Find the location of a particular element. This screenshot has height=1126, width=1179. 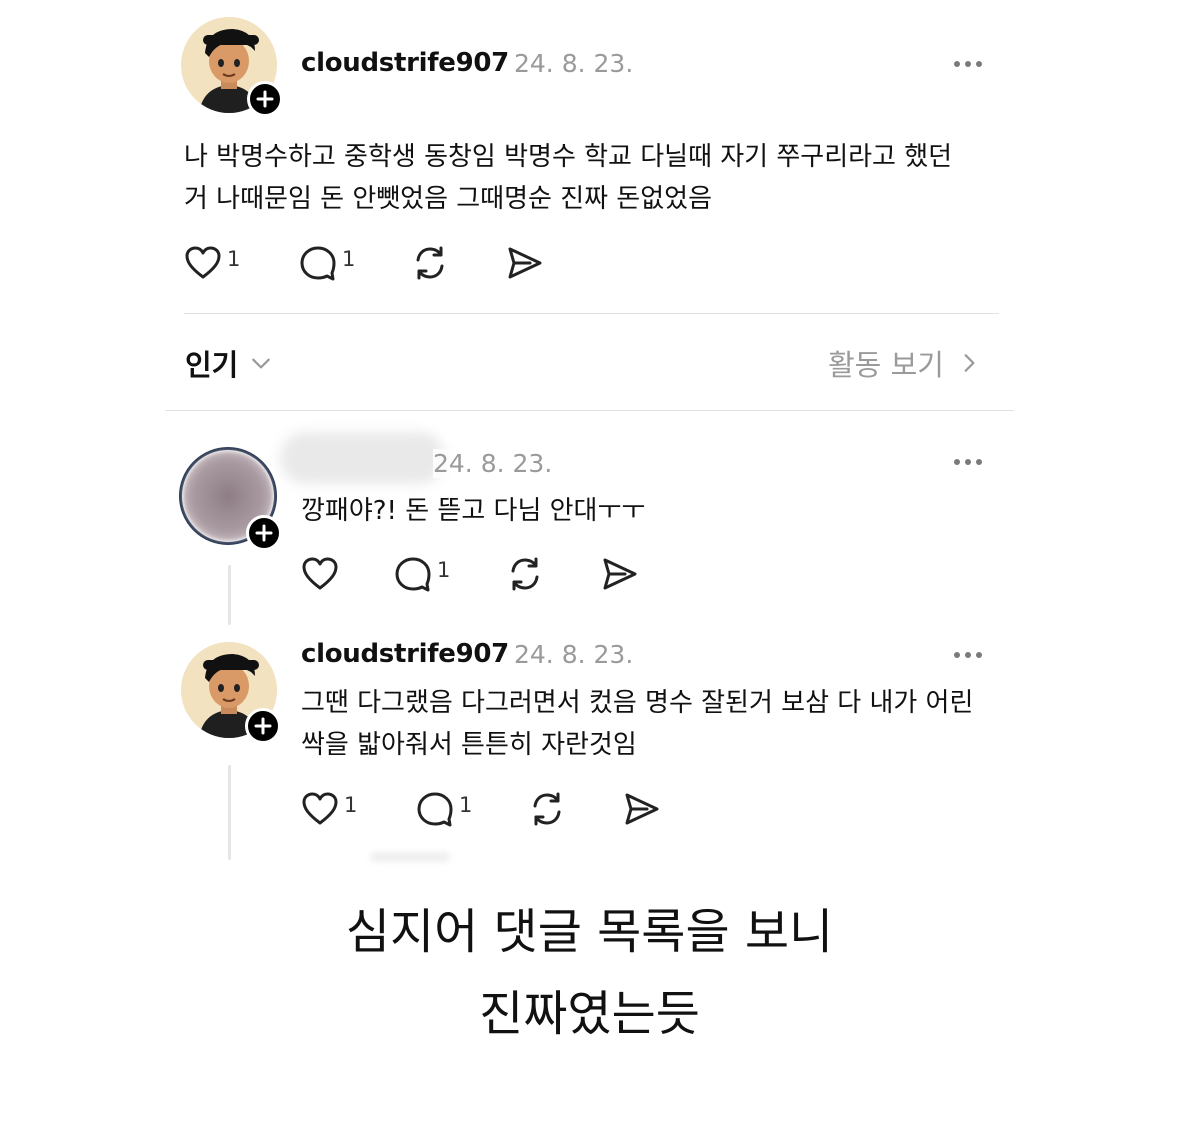

sort-dropdown: 인기 is located at coordinates (228, 363).